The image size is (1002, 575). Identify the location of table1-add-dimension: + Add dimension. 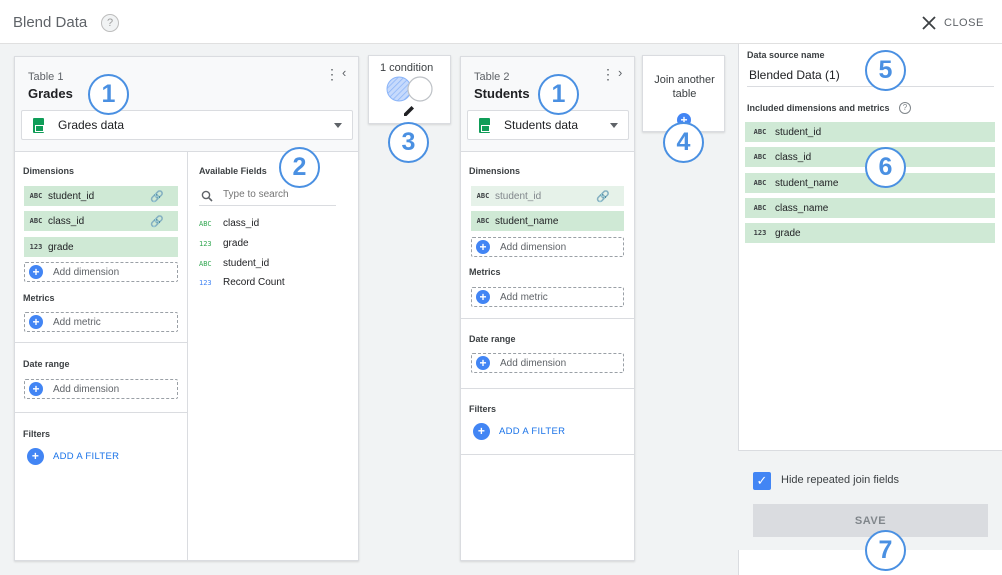
(101, 272).